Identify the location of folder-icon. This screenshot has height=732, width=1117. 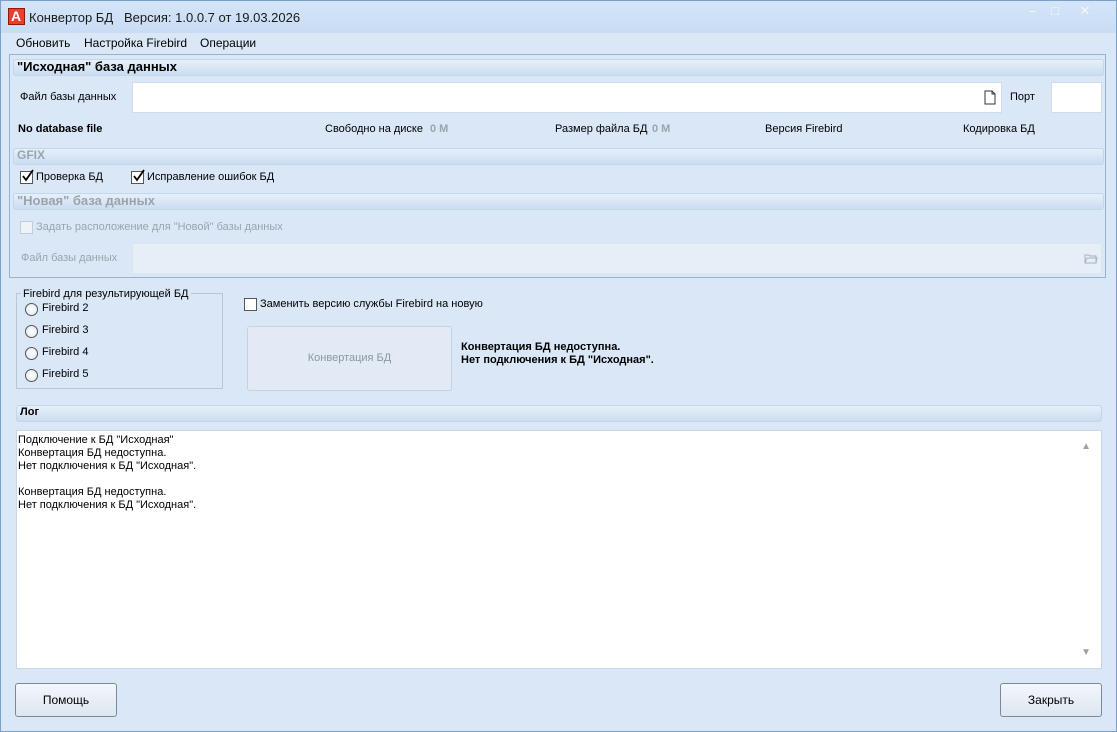
(1091, 258).